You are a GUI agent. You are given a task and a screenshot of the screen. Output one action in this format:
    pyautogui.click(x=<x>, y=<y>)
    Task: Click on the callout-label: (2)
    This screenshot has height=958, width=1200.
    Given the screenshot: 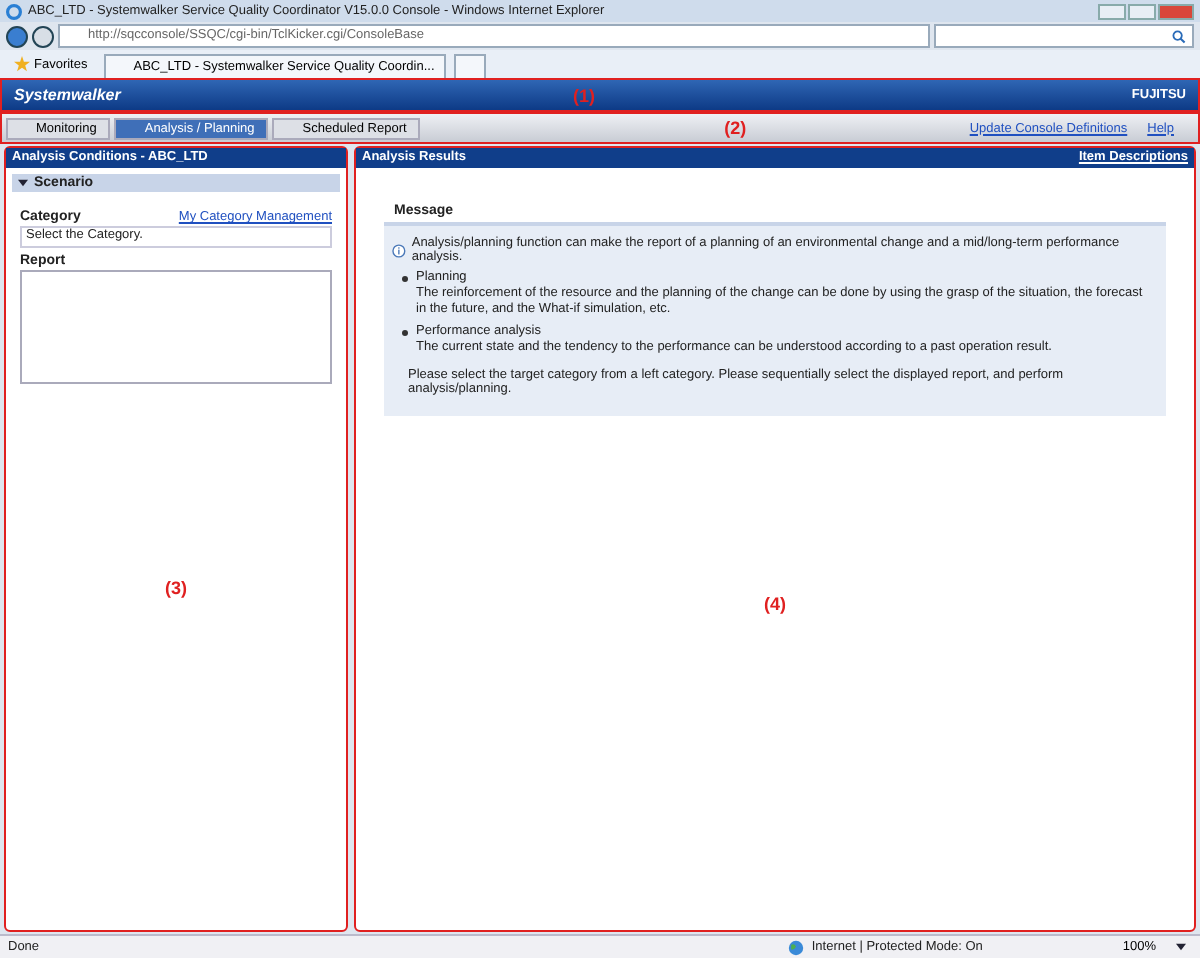 What is the action you would take?
    pyautogui.click(x=735, y=128)
    